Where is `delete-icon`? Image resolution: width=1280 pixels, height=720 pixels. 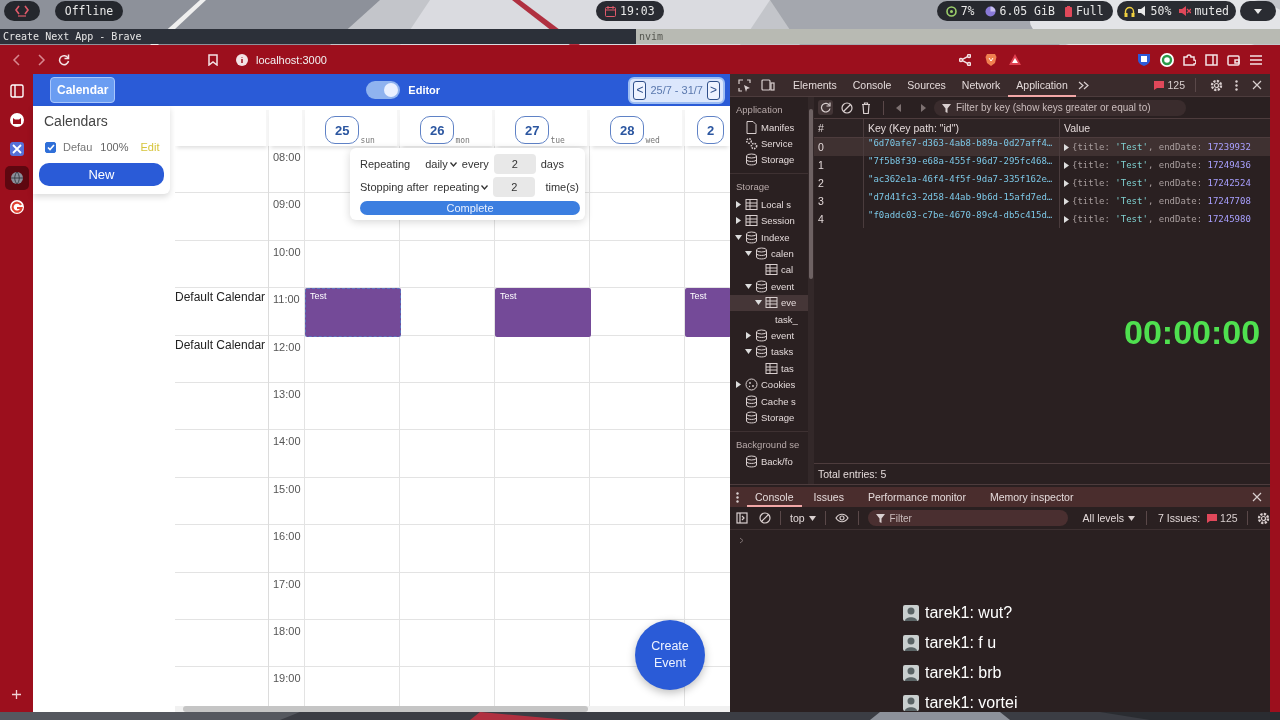 delete-icon is located at coordinates (866, 107).